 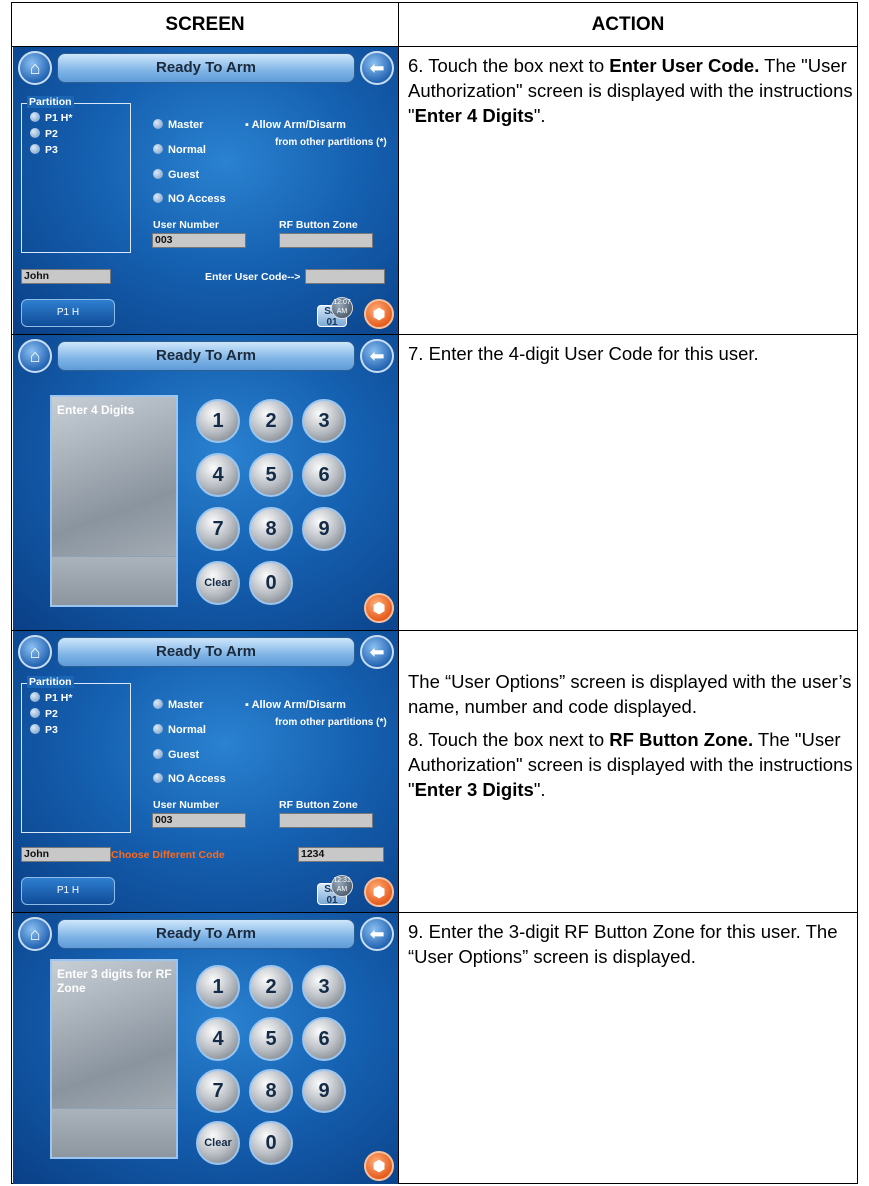 What do you see at coordinates (341, 854) in the screenshot?
I see `user-code-field: 1234` at bounding box center [341, 854].